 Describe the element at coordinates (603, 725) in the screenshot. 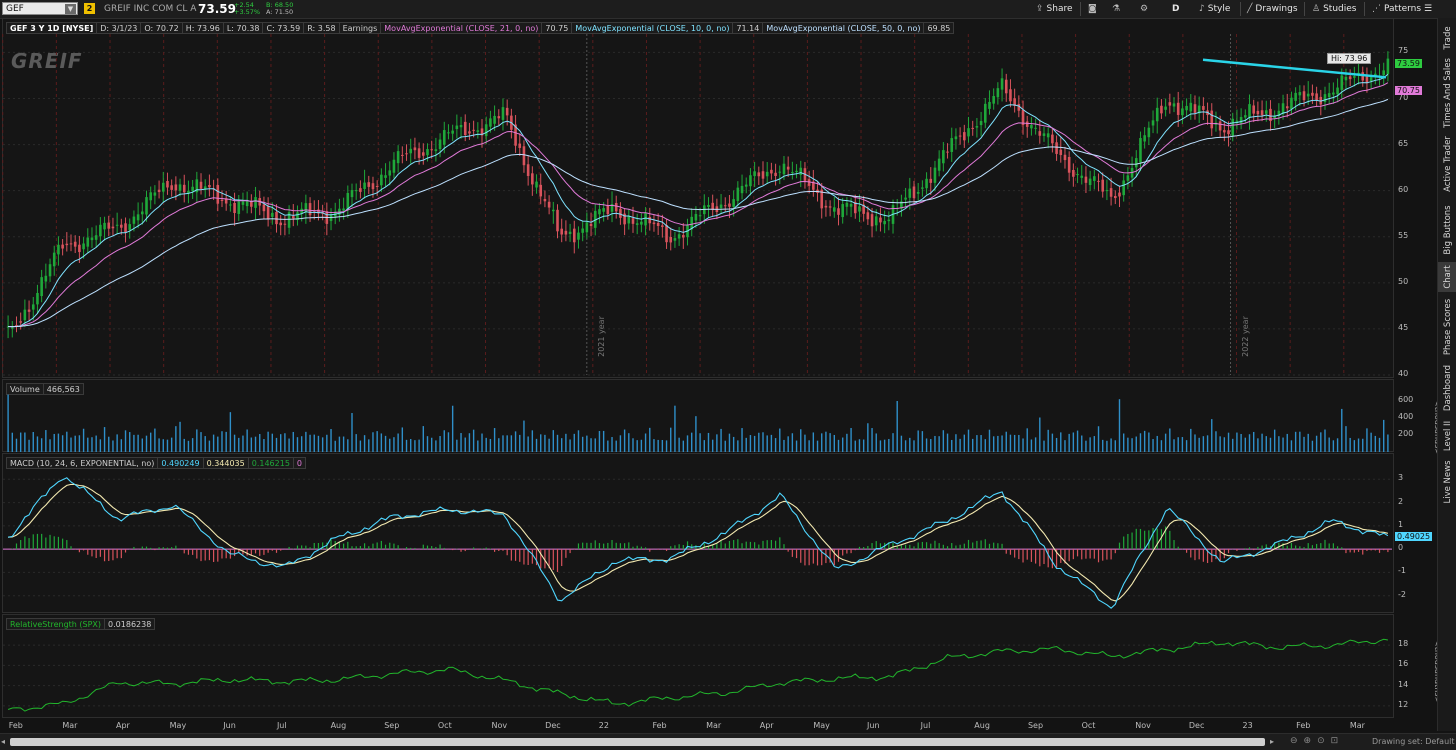

I see `x-axis-month-label: 22` at that location.